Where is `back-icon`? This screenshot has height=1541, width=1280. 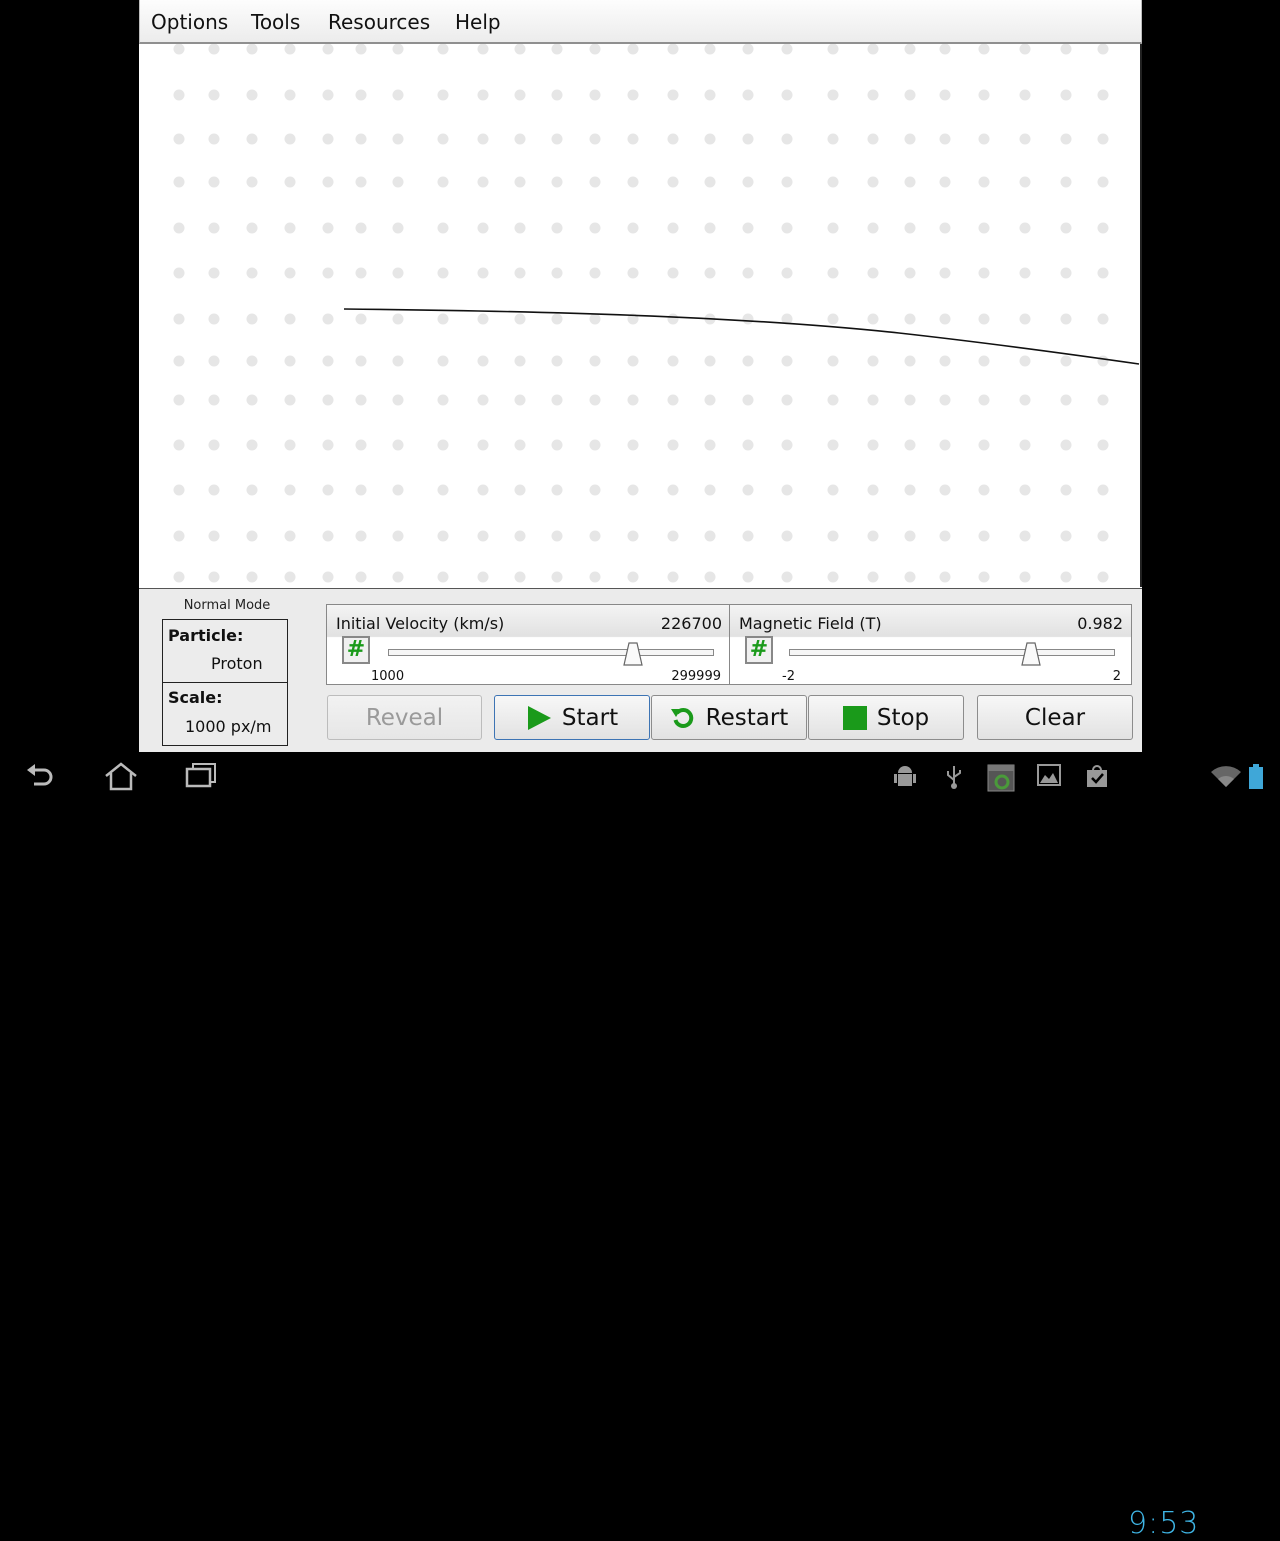 back-icon is located at coordinates (41, 776).